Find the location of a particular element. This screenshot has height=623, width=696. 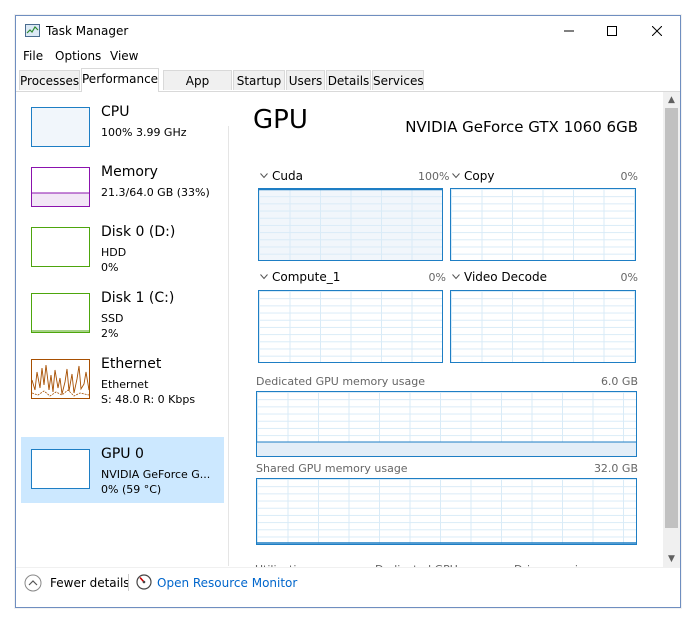

sidebar-item-adapter: Ethernet is located at coordinates (125, 384).